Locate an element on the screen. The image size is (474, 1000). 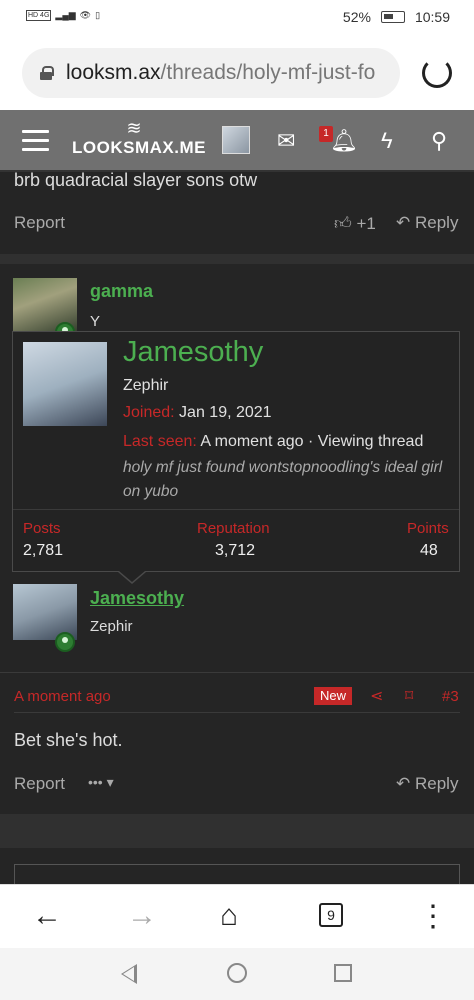
post-body: Bet she's hot. is located at coordinates (68, 740).